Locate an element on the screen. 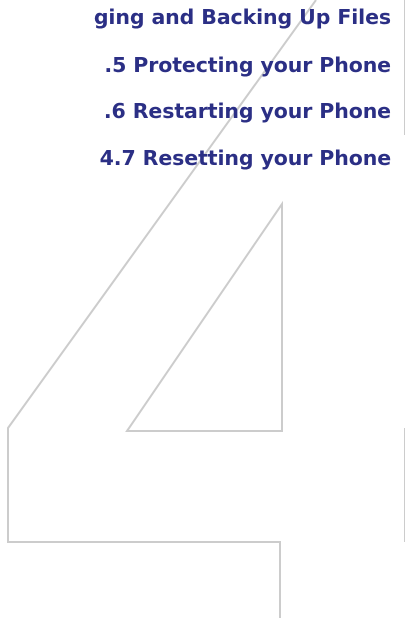 This screenshot has height=618, width=405. toc-item-charging-backing-up-files: ging and Backing Up Files is located at coordinates (242, 17).